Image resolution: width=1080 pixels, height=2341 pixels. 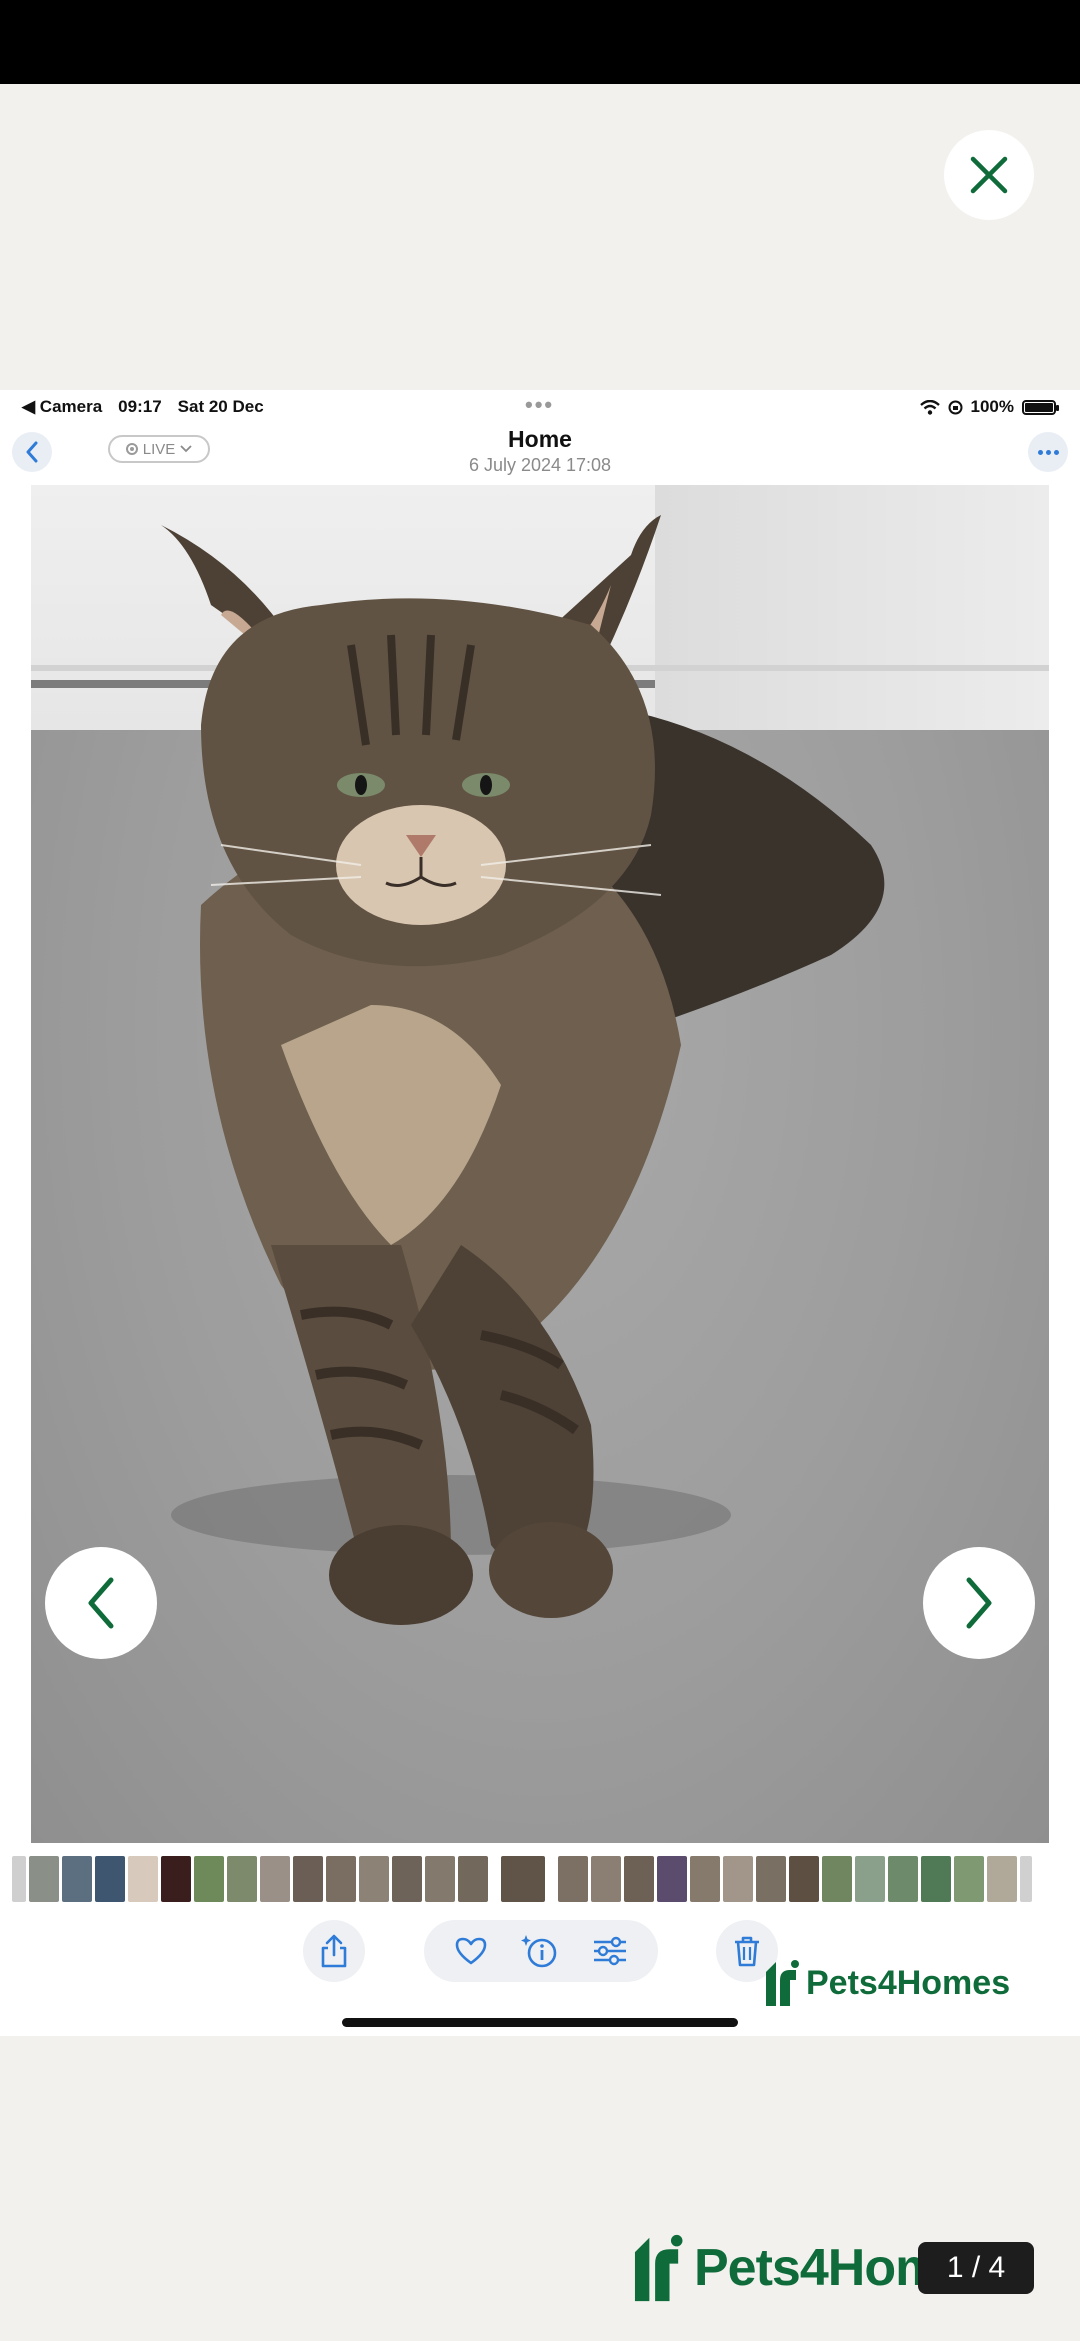 I want to click on chevron-left-icon, so click(x=101, y=1603).